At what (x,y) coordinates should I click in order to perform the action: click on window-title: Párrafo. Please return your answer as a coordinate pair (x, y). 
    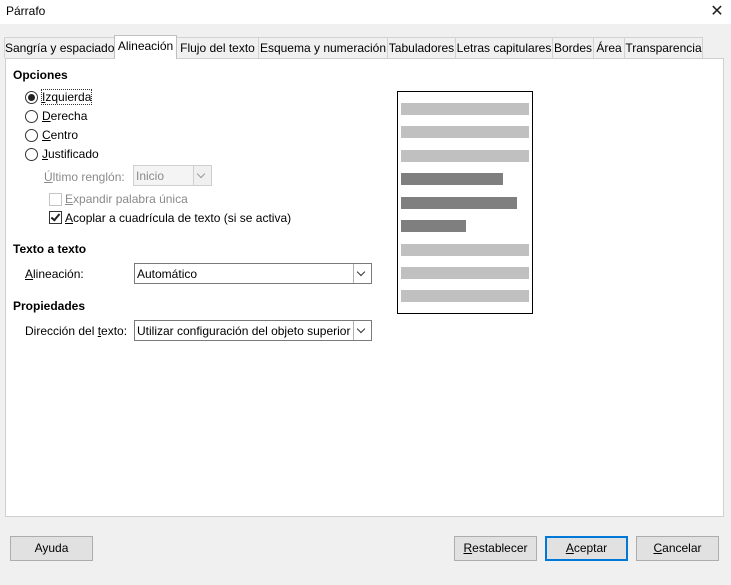
    Looking at the image, I should click on (26, 11).